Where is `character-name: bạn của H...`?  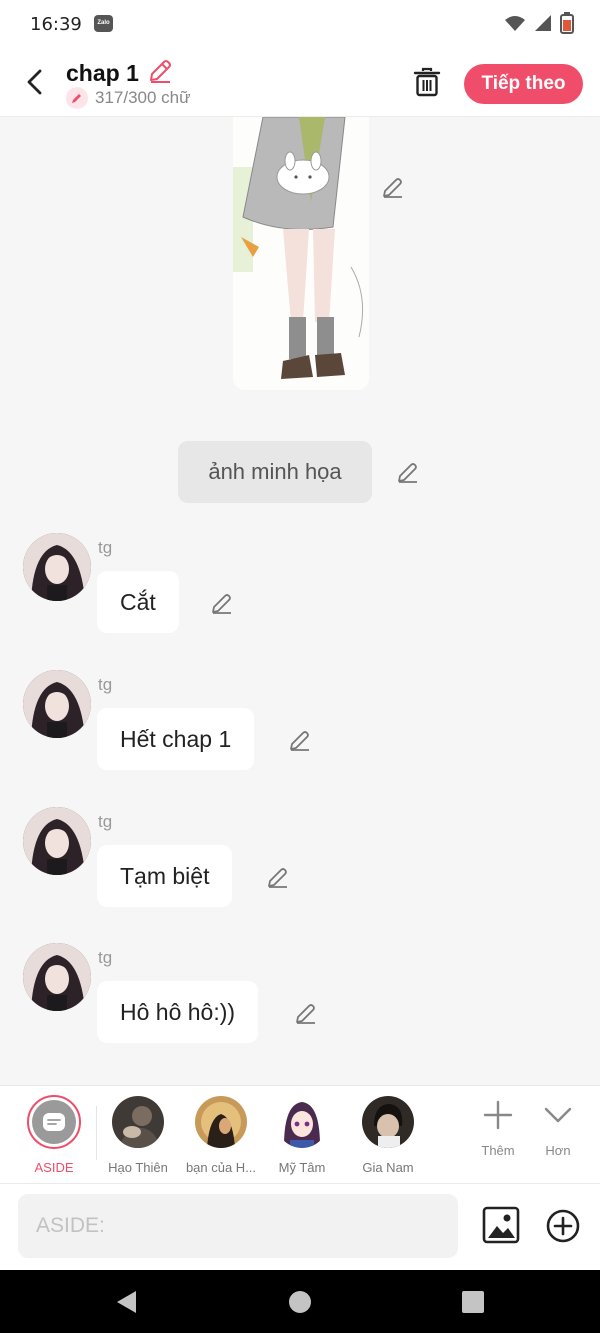
character-name: bạn của H... is located at coordinates (221, 1167).